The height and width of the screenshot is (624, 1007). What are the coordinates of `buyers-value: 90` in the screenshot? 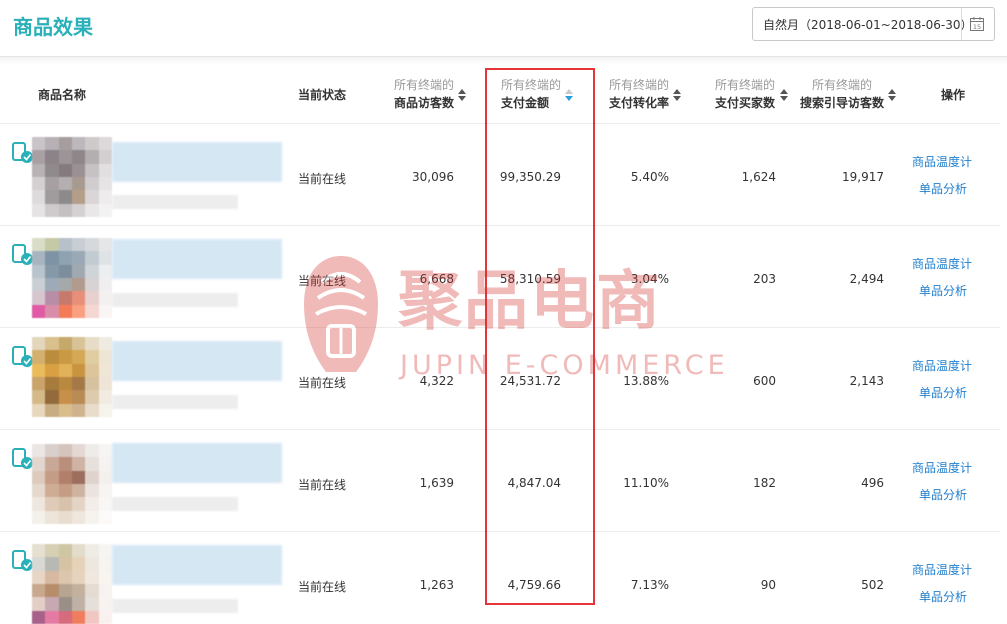 It's located at (768, 585).